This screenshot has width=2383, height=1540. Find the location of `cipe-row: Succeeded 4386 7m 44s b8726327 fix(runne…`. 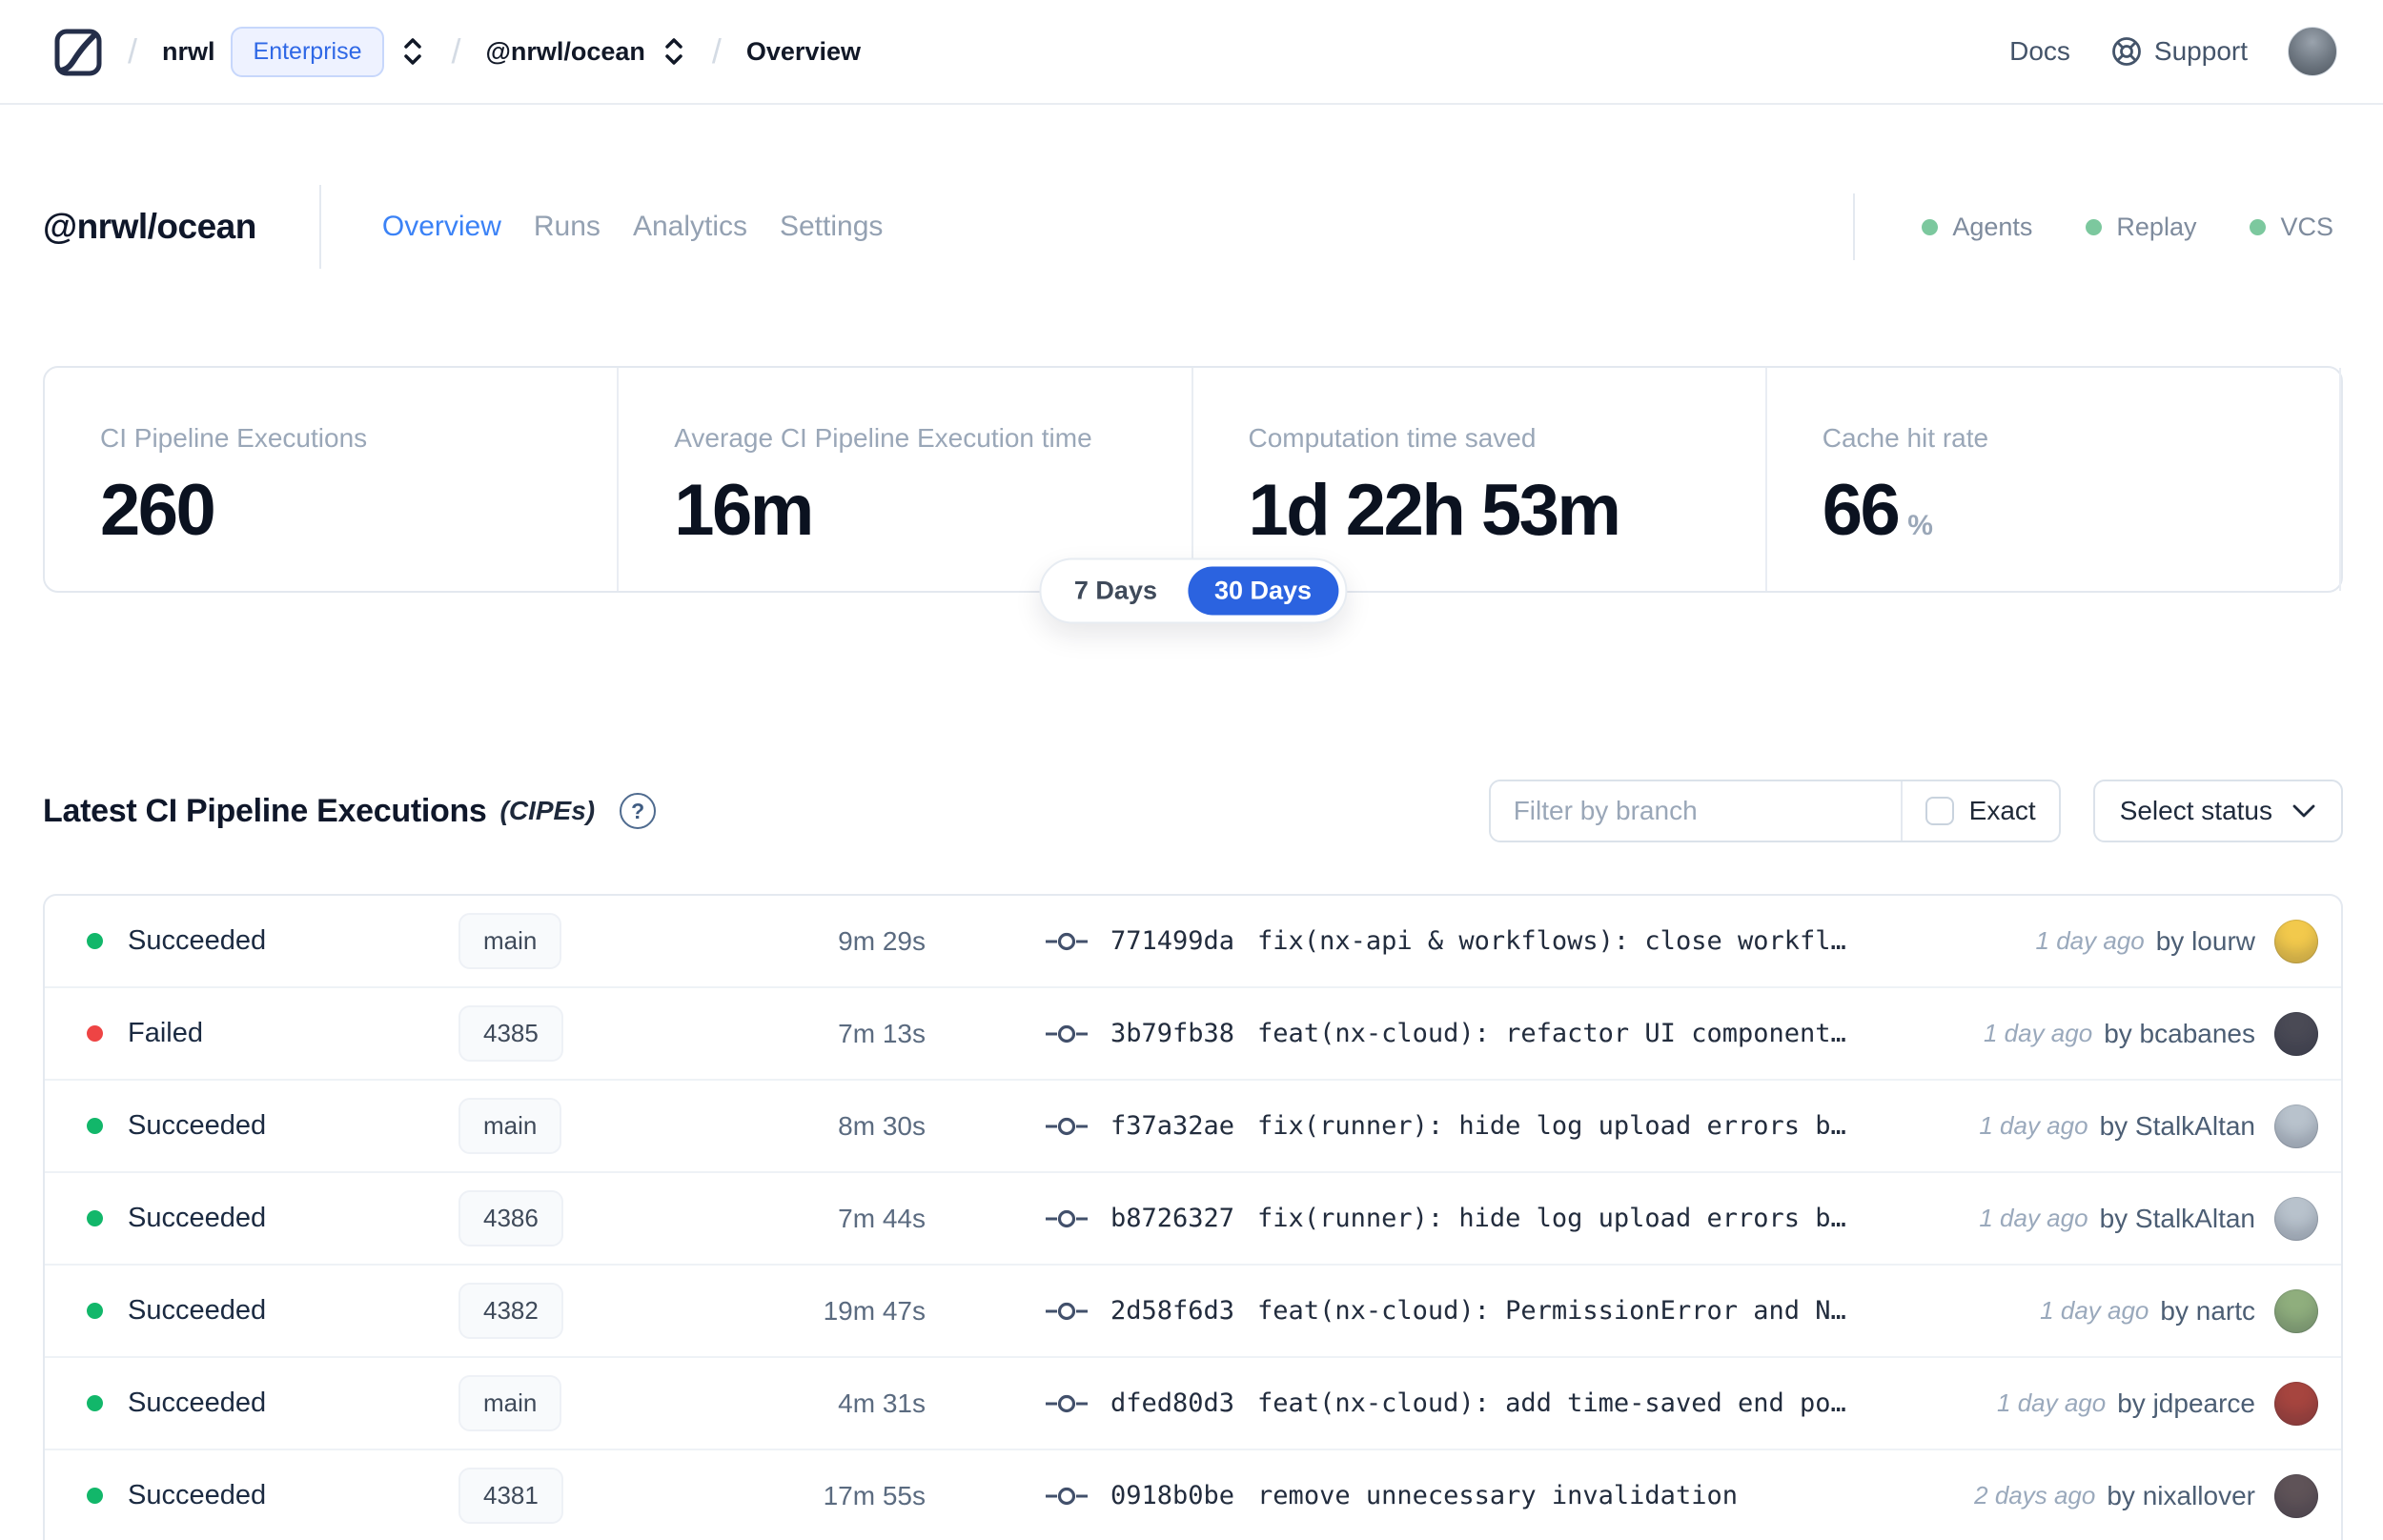

cipe-row: Succeeded 4386 7m 44s b8726327 fix(runne… is located at coordinates (1193, 1219).